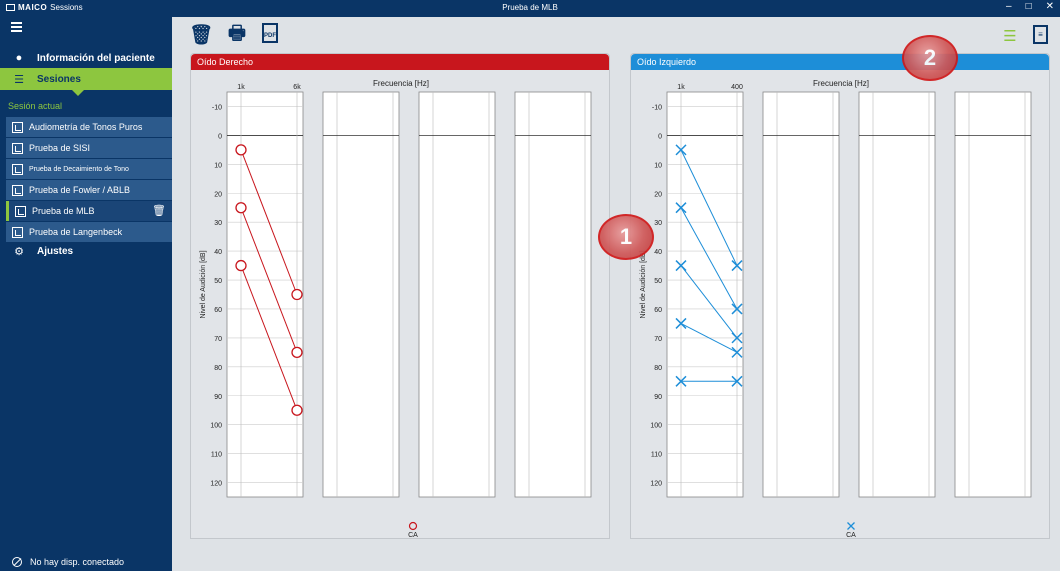  What do you see at coordinates (851, 526) in the screenshot?
I see `legend-marker` at bounding box center [851, 526].